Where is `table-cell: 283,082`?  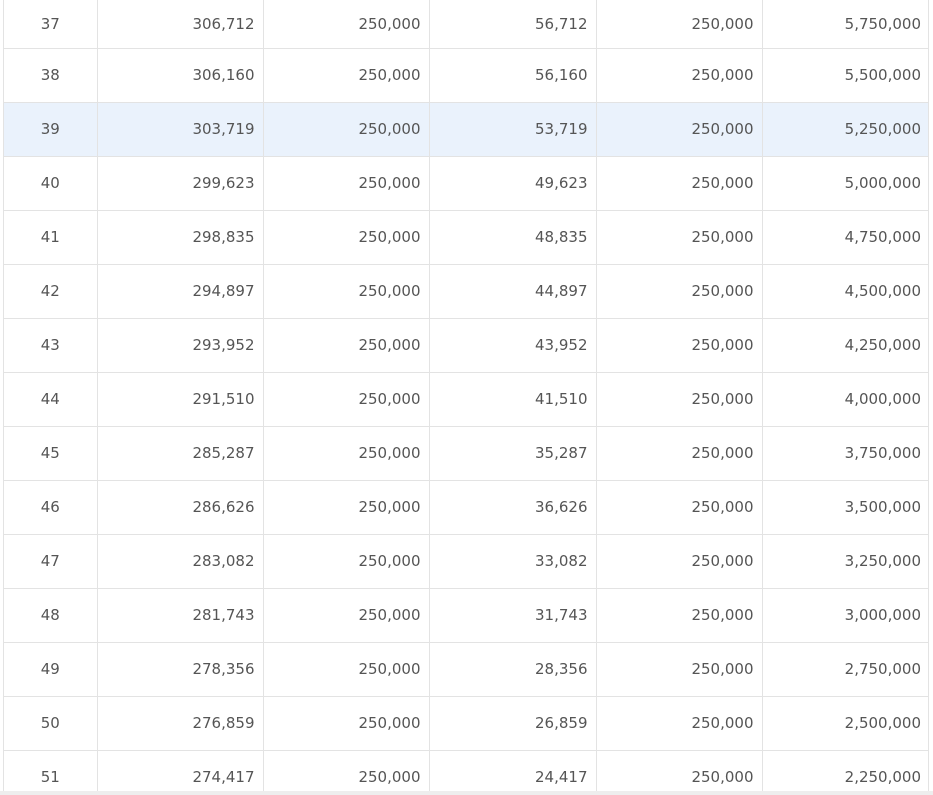 table-cell: 283,082 is located at coordinates (180, 561).